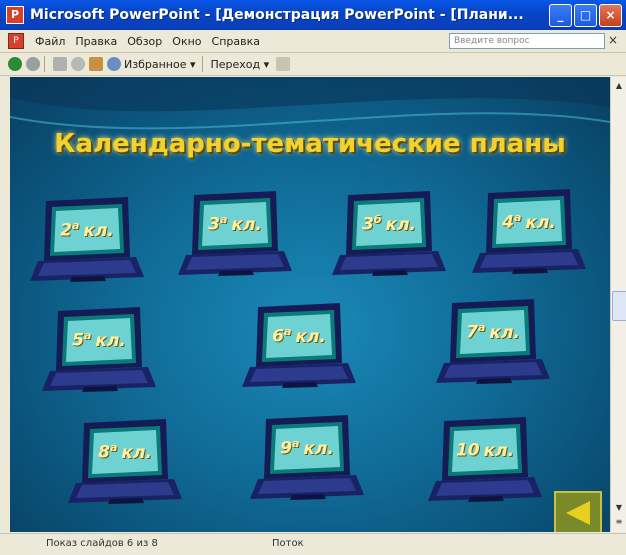 The image size is (626, 555). What do you see at coordinates (619, 522) in the screenshot?
I see `scroll-page-icon: ≡` at bounding box center [619, 522].